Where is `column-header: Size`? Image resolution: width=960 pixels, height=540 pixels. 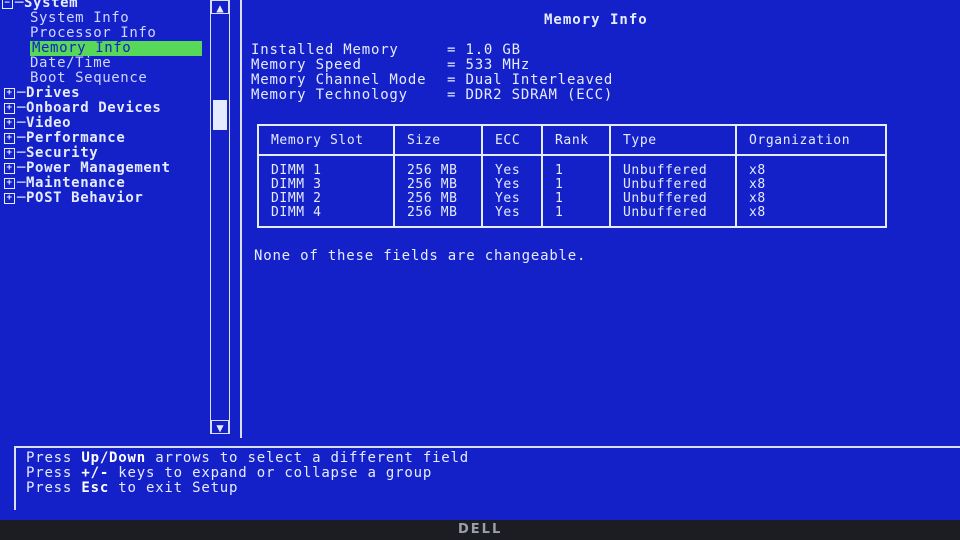 column-header: Size is located at coordinates (438, 140).